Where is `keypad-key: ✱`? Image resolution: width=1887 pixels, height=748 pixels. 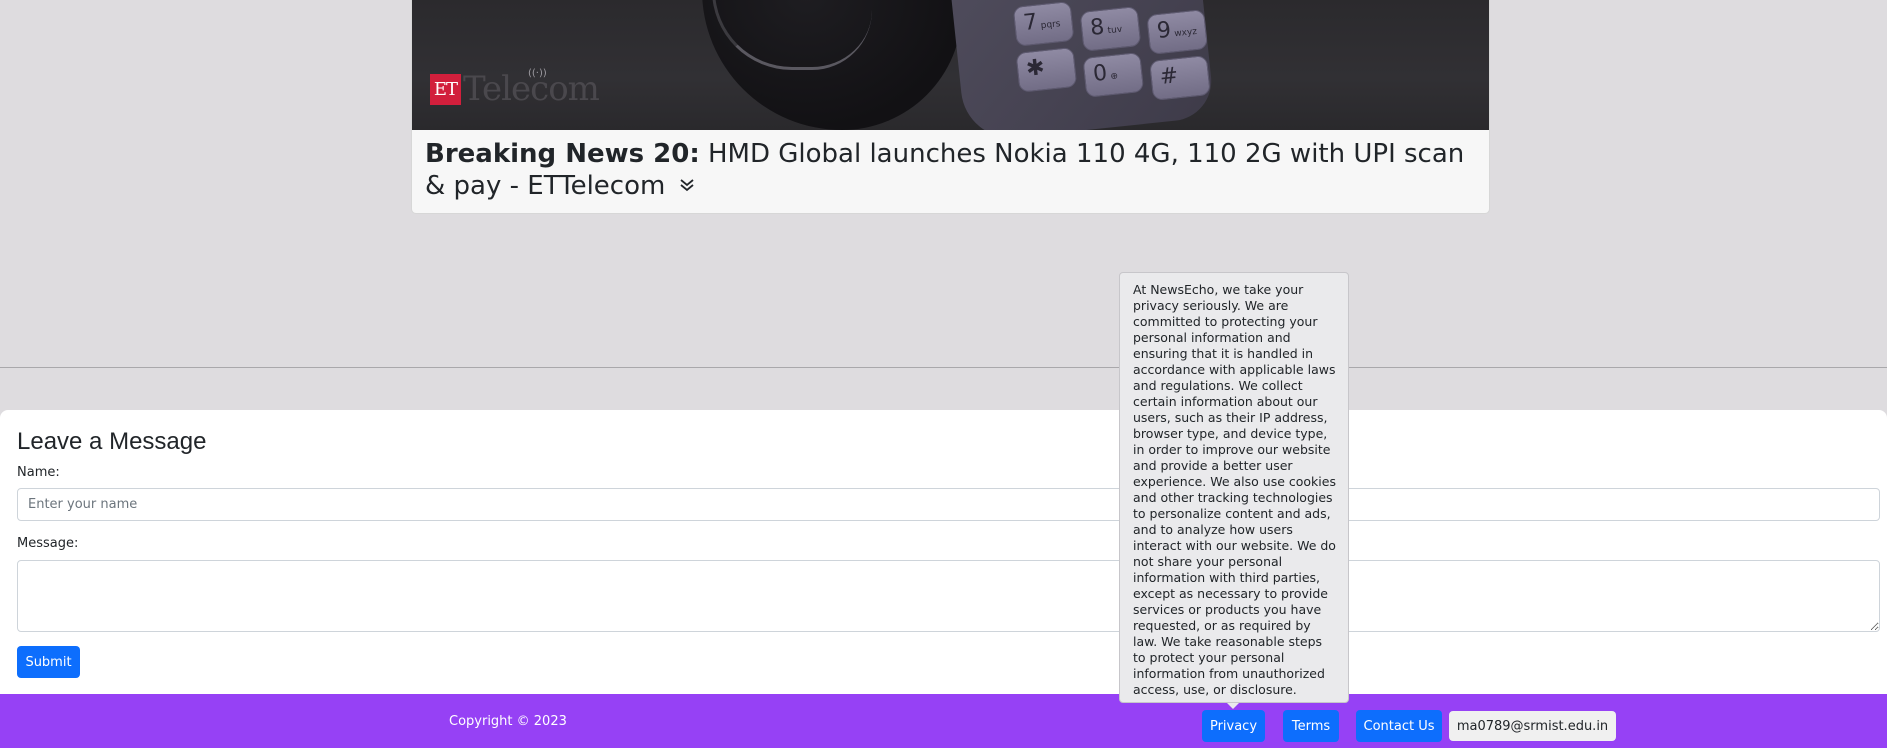
keypad-key: ✱ is located at coordinates (1046, 69).